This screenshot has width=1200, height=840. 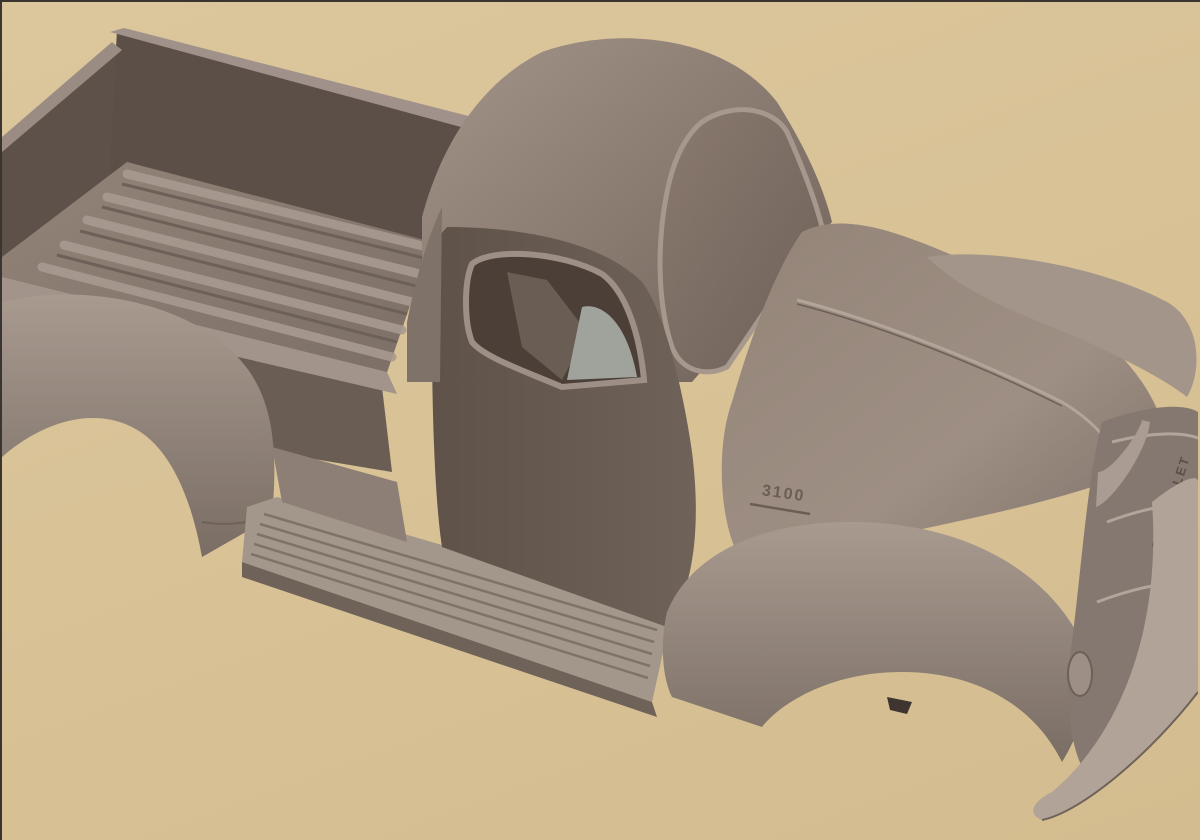 What do you see at coordinates (1080, 674) in the screenshot?
I see `headlight` at bounding box center [1080, 674].